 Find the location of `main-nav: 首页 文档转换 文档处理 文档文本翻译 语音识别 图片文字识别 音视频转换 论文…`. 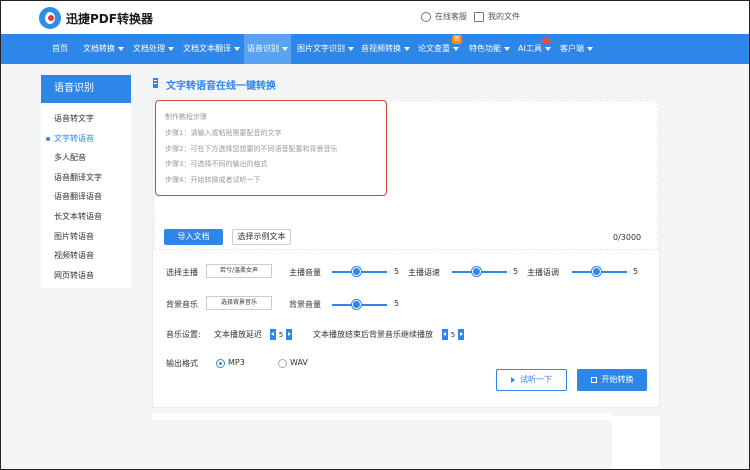

main-nav: 首页 文档转换 文档处理 文档文本翻译 语音识别 图片文字识别 音视频转换 论文… is located at coordinates (375, 49).